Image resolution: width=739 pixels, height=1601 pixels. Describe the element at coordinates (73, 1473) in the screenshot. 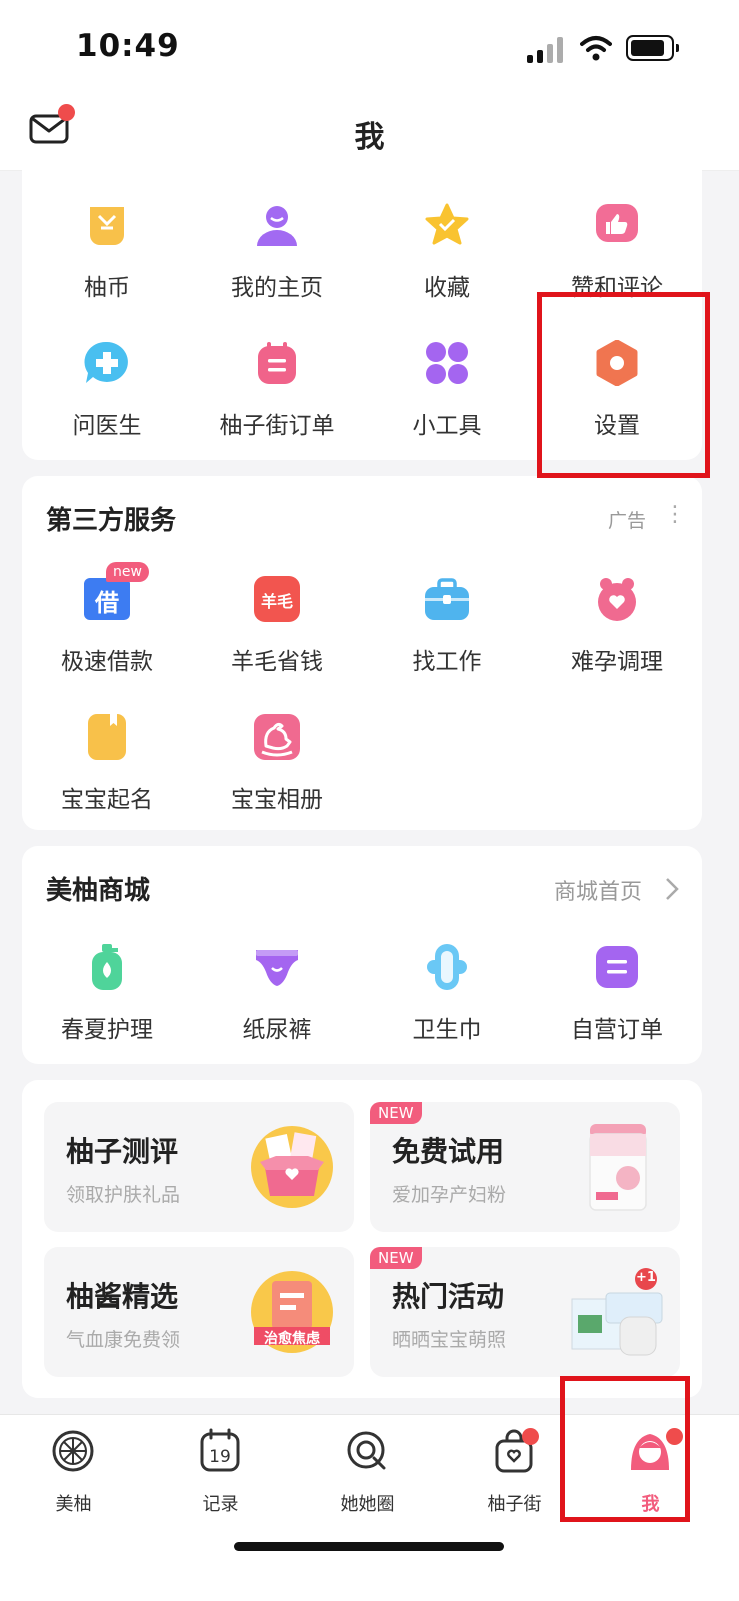

I see `tab-meiyou: 美柚` at that location.